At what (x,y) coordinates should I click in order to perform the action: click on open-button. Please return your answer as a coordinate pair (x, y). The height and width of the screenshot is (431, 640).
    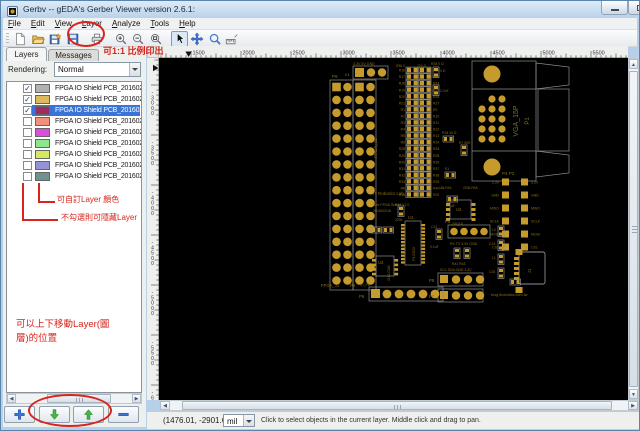
    Looking at the image, I should click on (37, 39).